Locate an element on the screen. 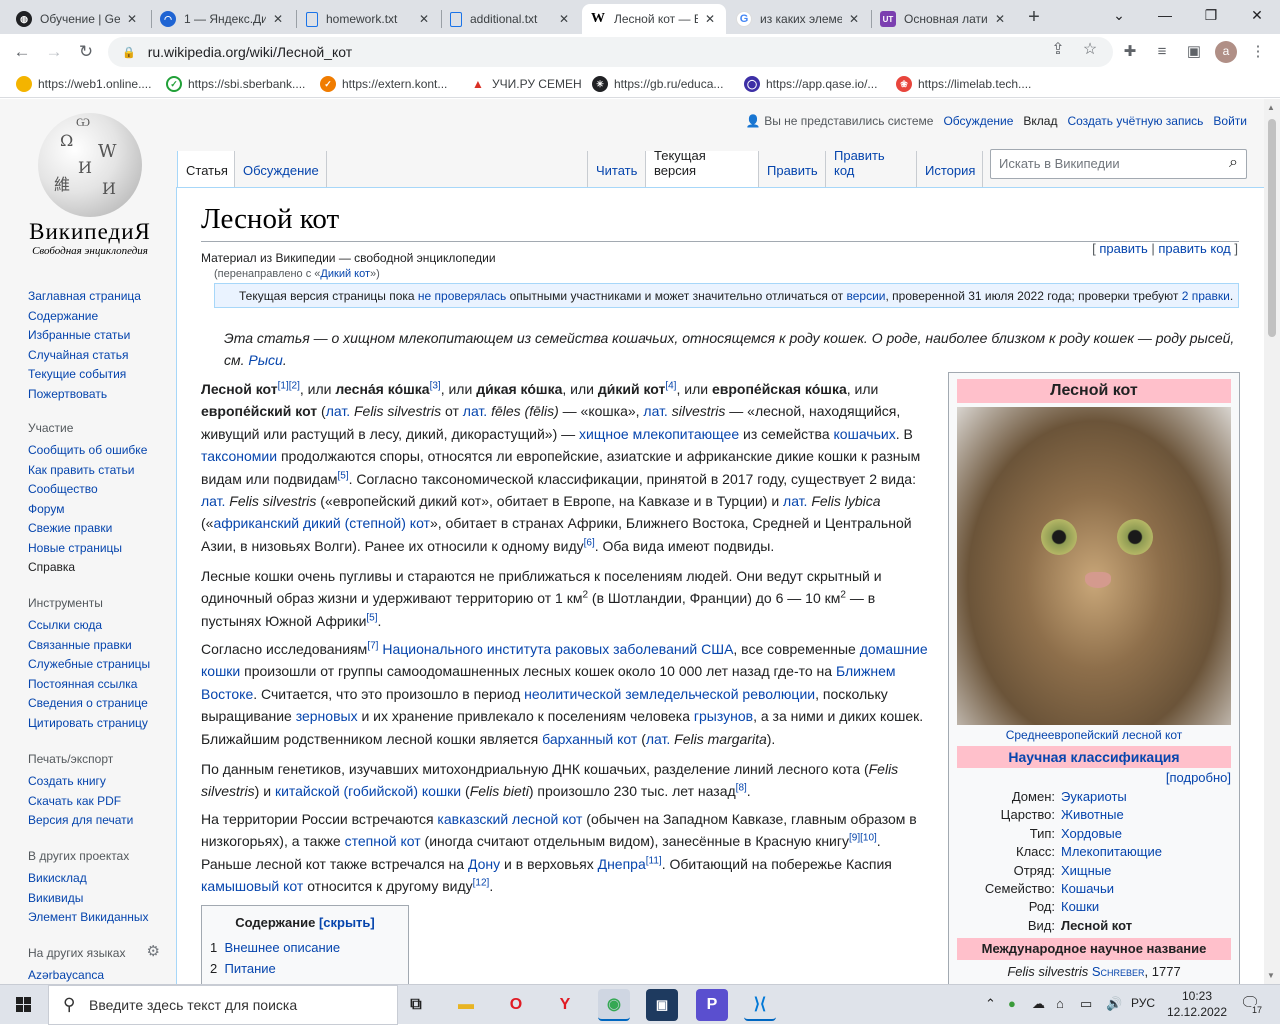 The height and width of the screenshot is (1028, 1280). sidebar-item: Служебные страницы is located at coordinates (103, 665).